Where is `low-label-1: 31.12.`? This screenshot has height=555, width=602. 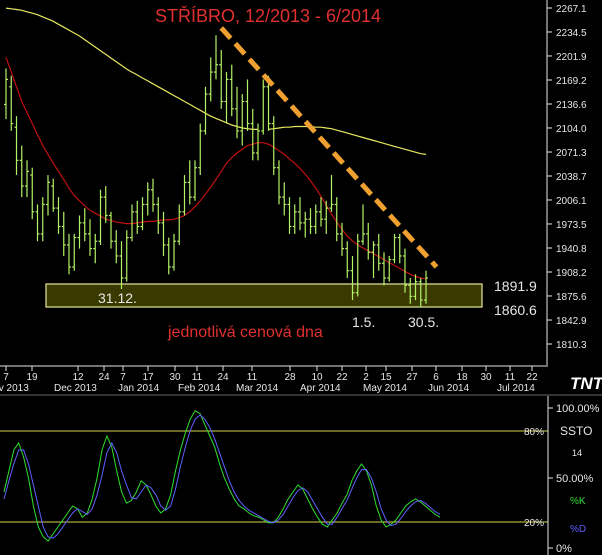
low-label-1: 31.12. is located at coordinates (117, 298).